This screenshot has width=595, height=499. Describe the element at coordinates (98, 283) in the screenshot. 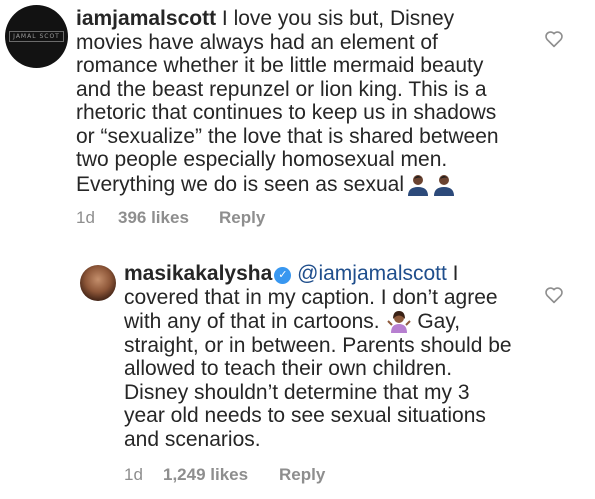

I see `avatar` at that location.